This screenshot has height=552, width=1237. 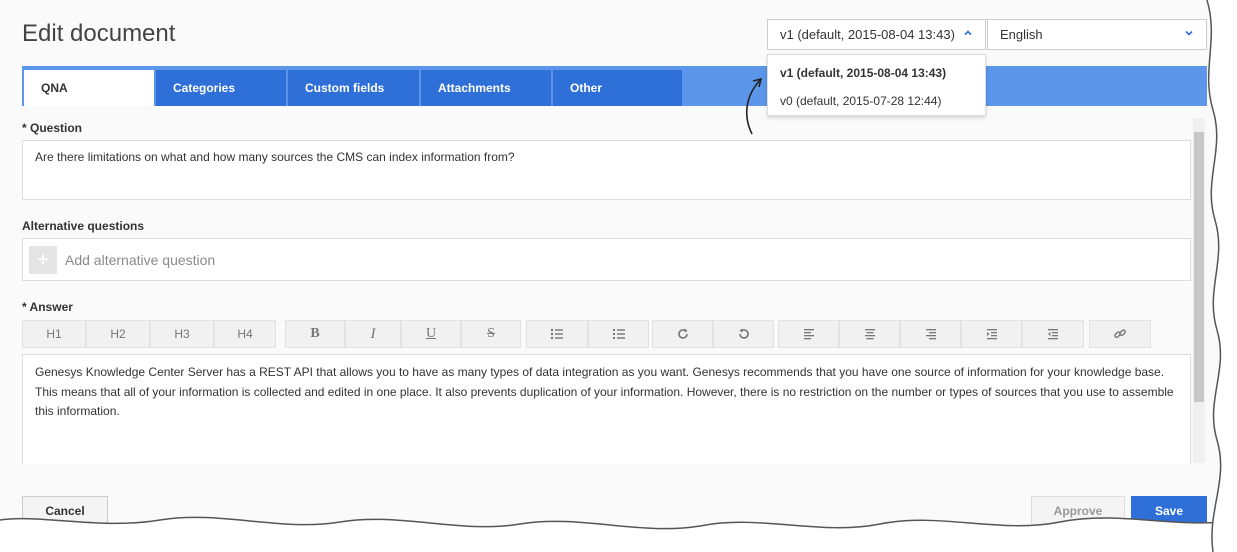 What do you see at coordinates (140, 260) in the screenshot?
I see `add-alternative-question-placeholder: Add alternative question` at bounding box center [140, 260].